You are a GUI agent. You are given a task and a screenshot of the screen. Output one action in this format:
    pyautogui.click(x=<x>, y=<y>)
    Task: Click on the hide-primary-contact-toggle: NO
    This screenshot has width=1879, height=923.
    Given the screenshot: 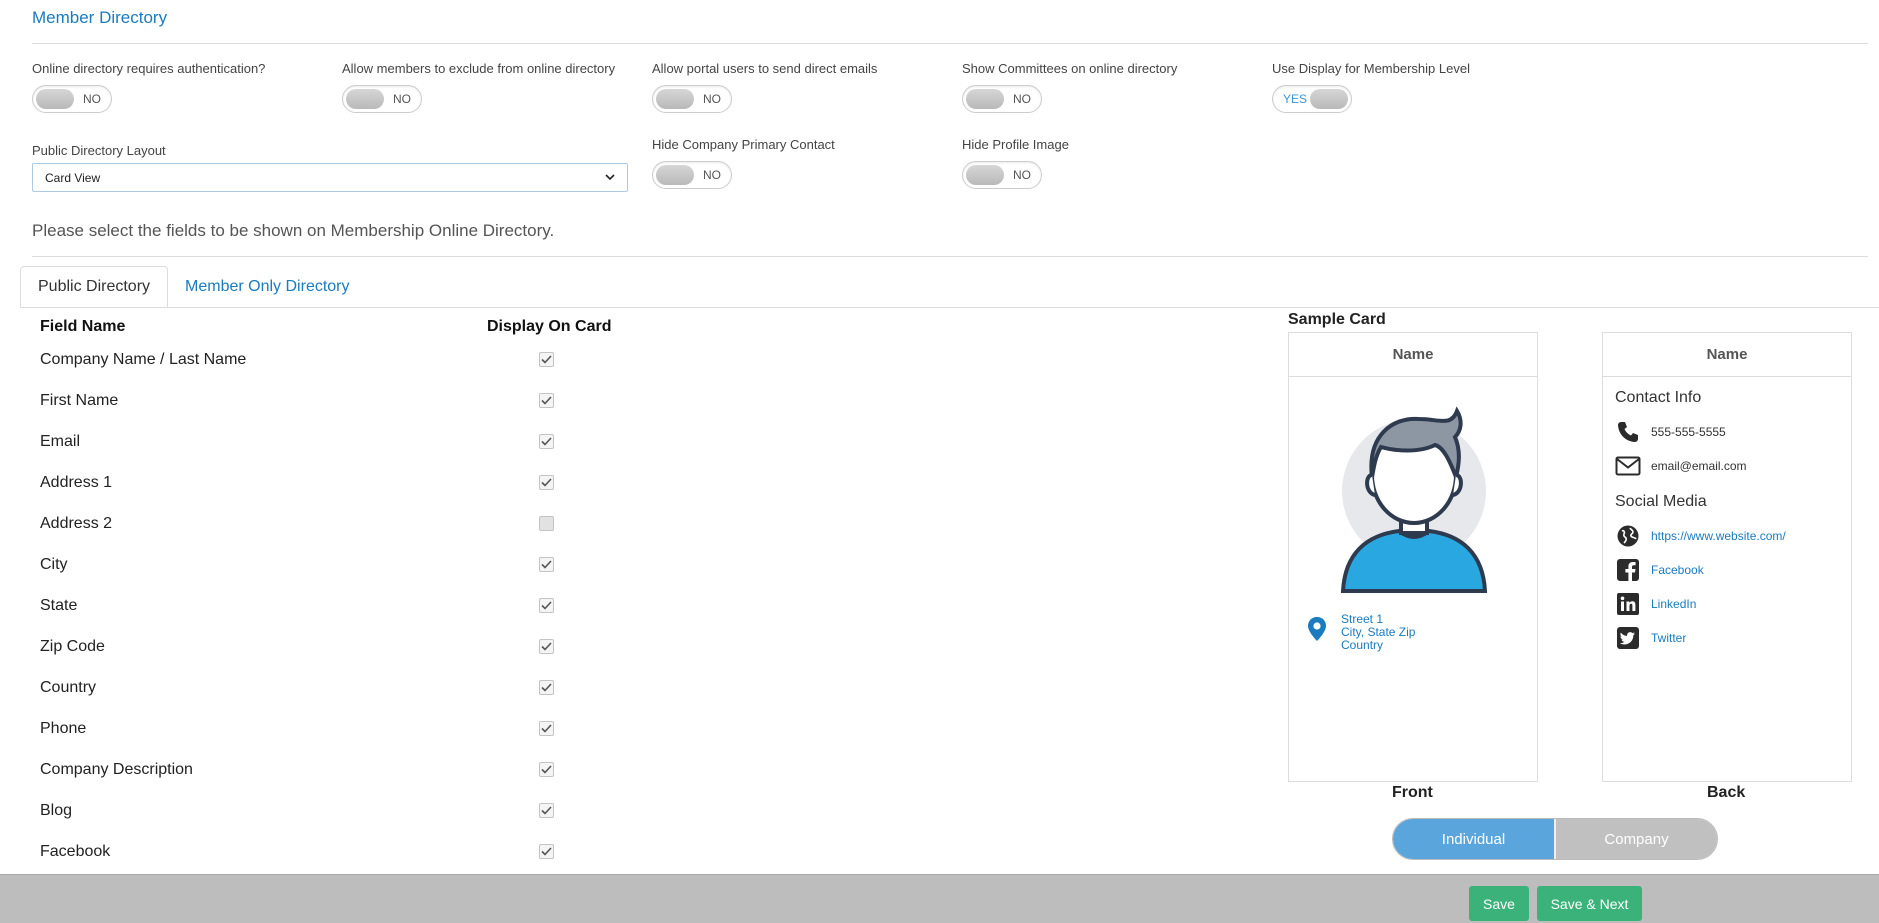 What is the action you would take?
    pyautogui.click(x=692, y=175)
    